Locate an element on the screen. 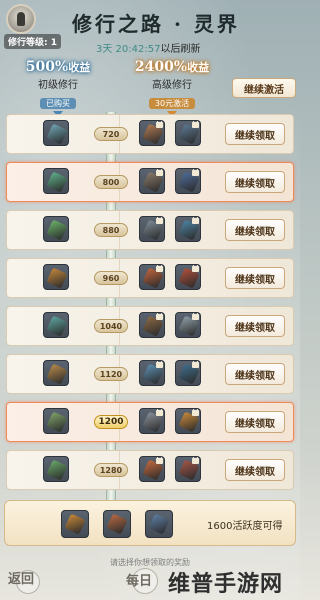 The height and width of the screenshot is (600, 320). activity-threshold-node: 720 is located at coordinates (111, 134).